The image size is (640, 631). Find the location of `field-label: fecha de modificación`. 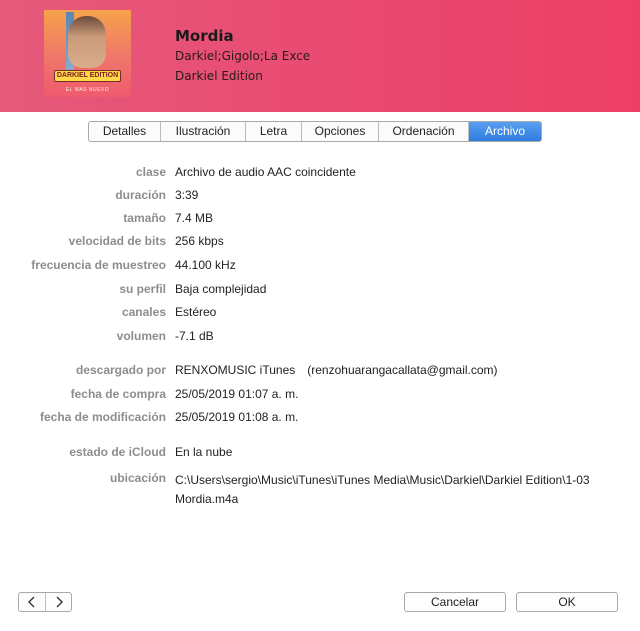

field-label: fecha de modificación is located at coordinates (102, 417).